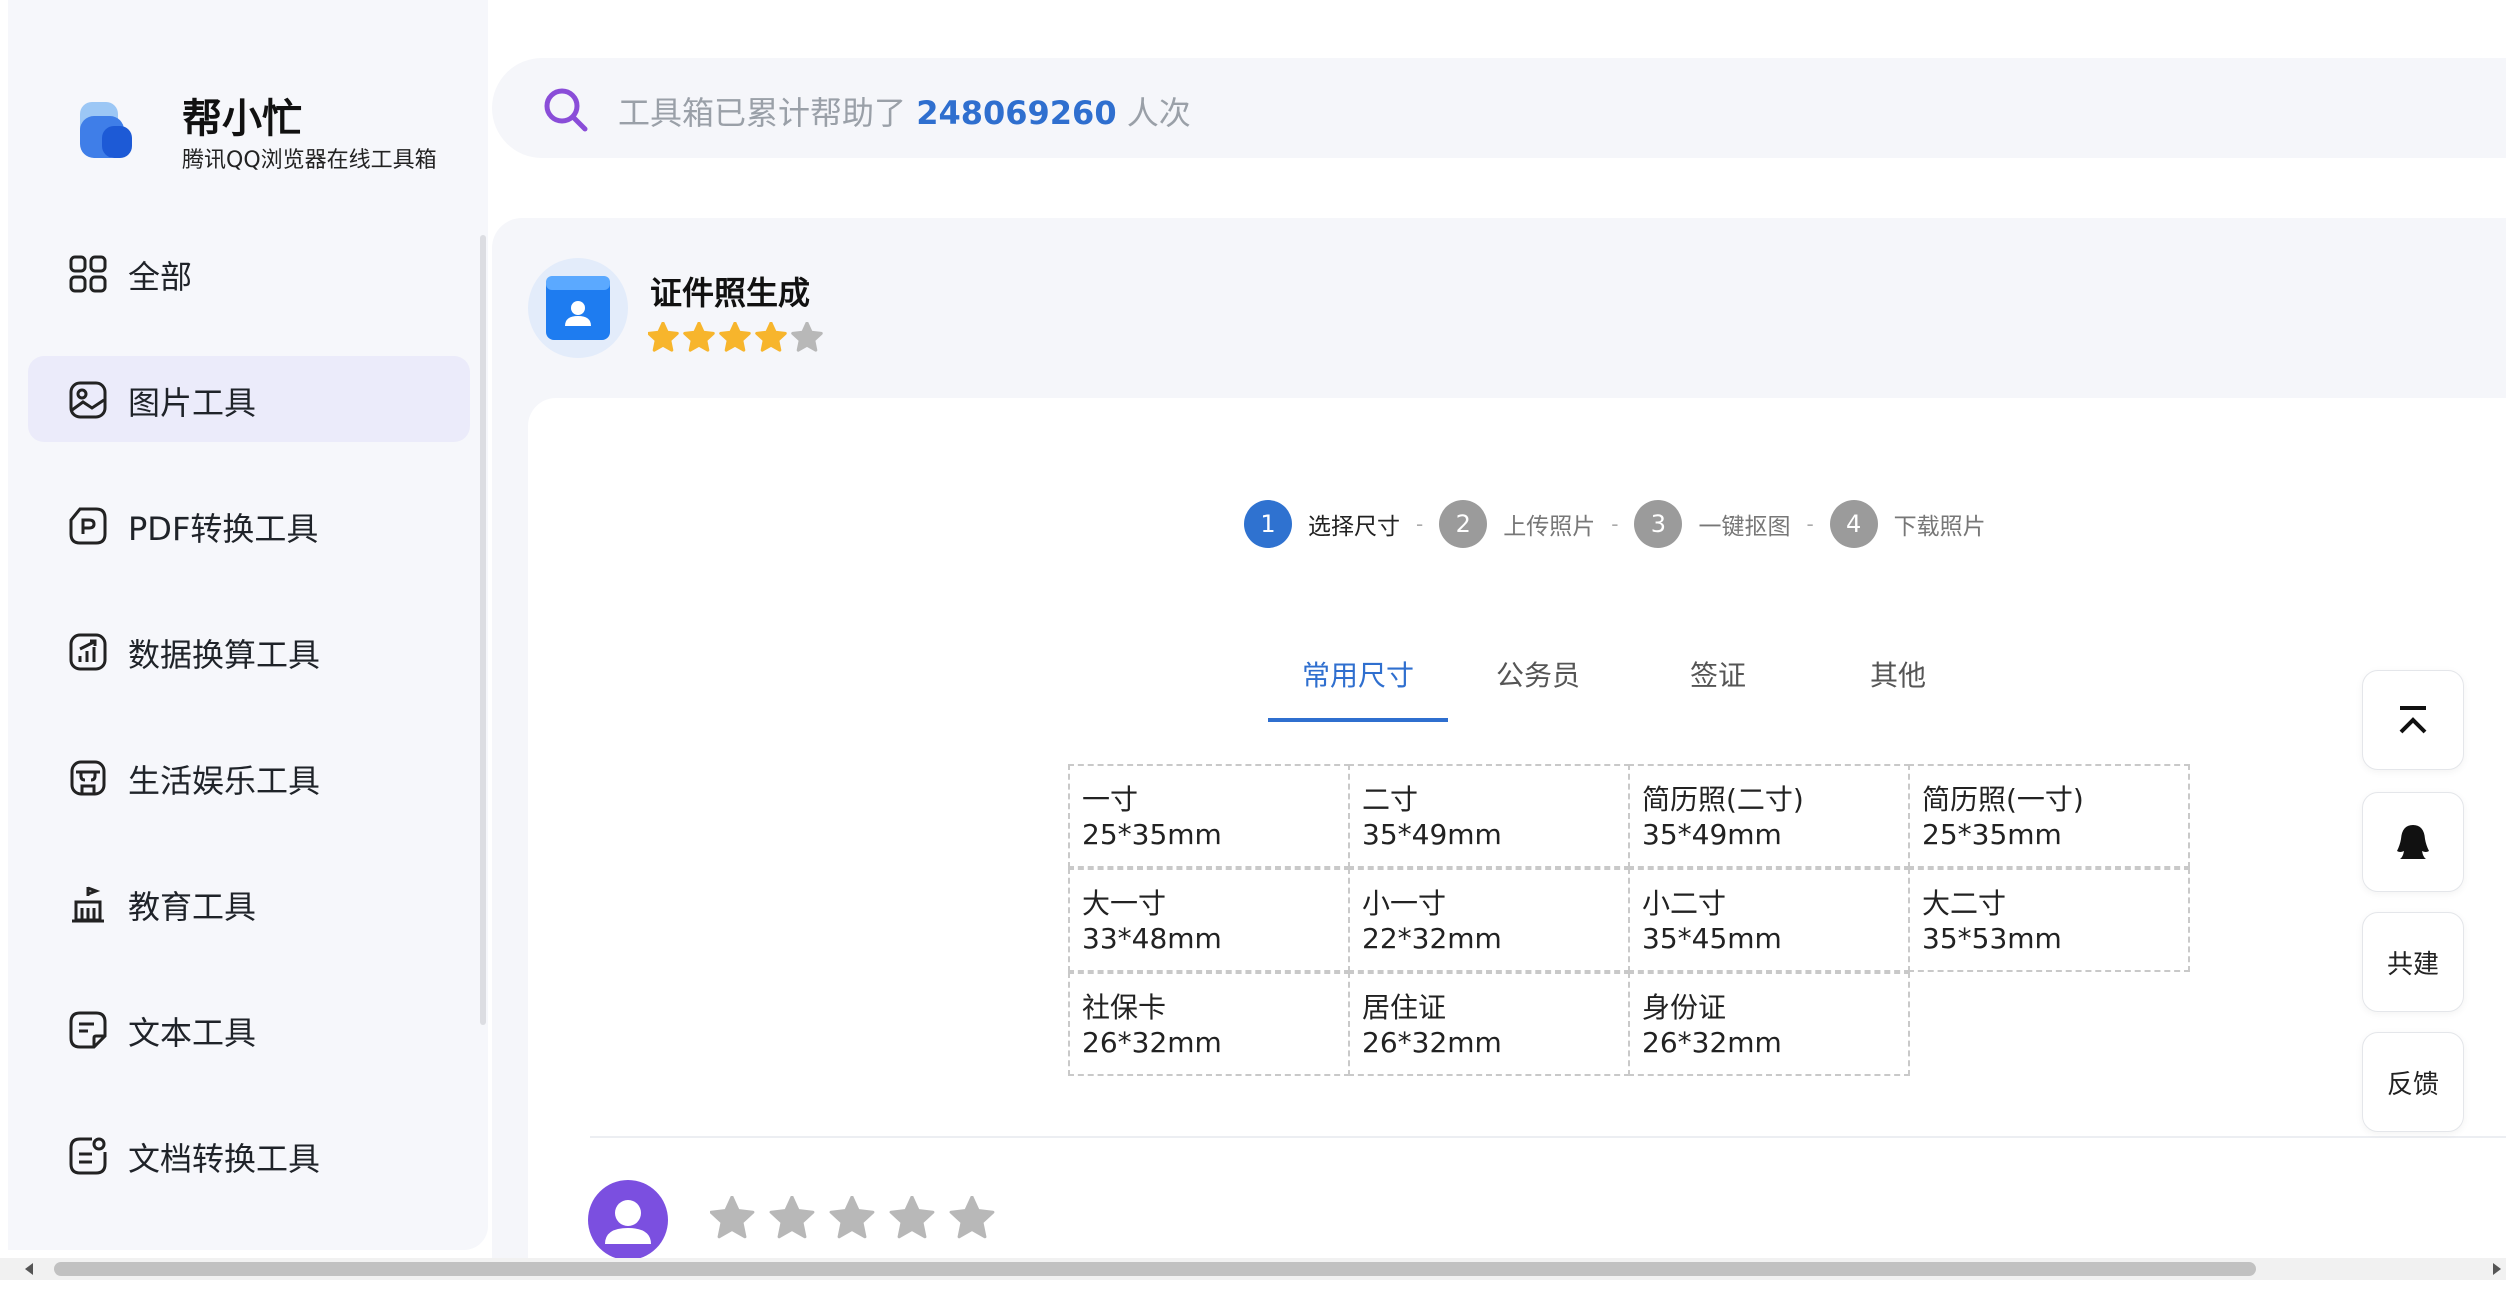  Describe the element at coordinates (1268, 524) in the screenshot. I see `step-number: 1` at that location.